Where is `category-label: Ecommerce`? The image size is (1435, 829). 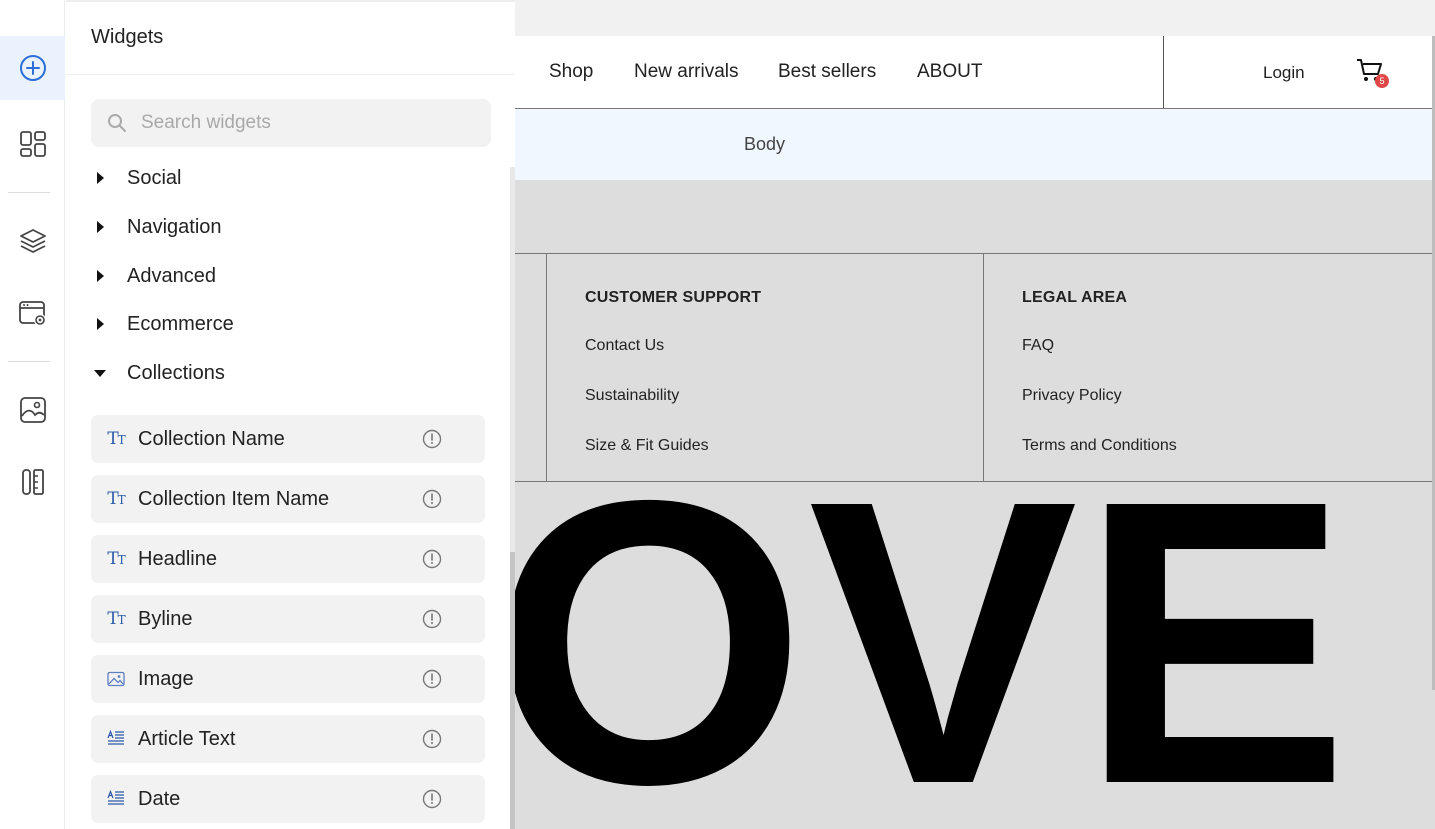 category-label: Ecommerce is located at coordinates (180, 323).